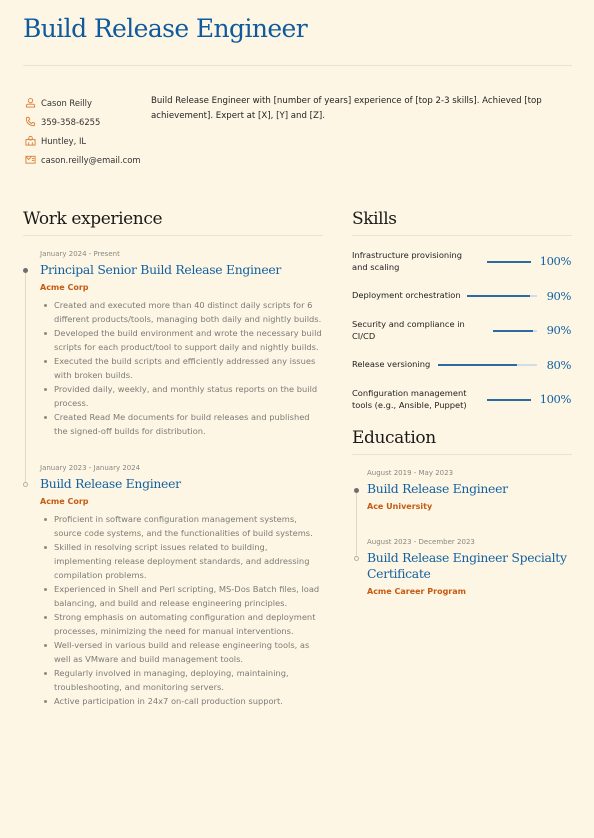  I want to click on work-job-title: Build Release Engineer, so click(110, 483).